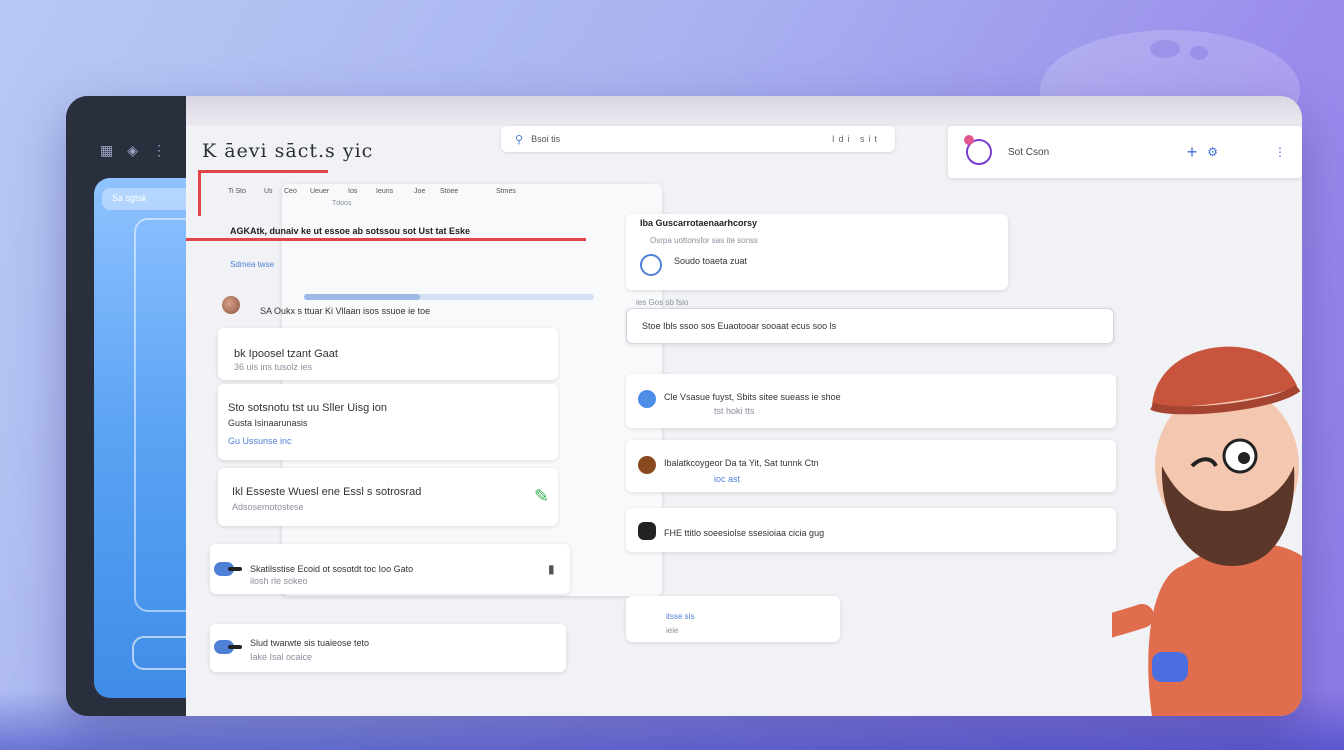  I want to click on left-card, so click(388, 648).